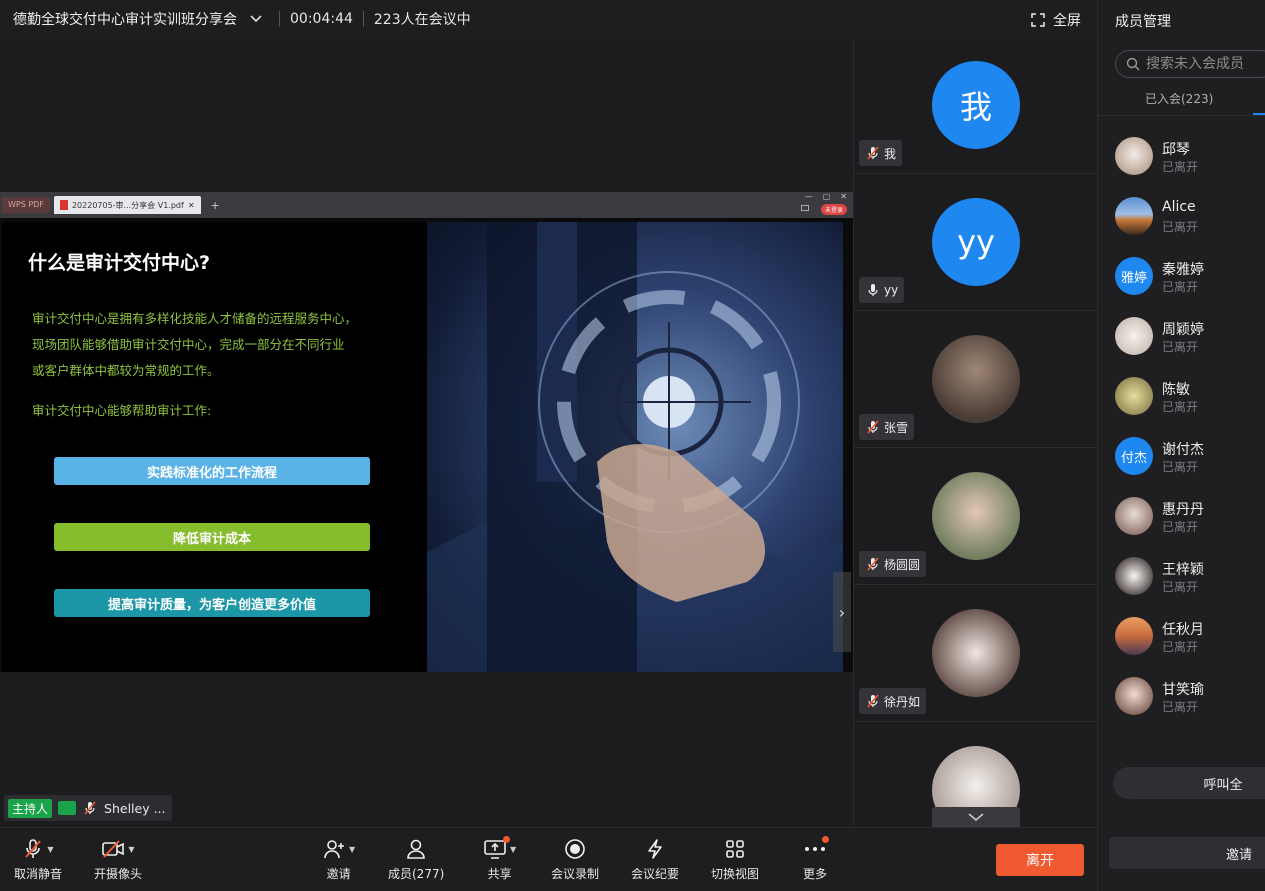 Image resolution: width=1265 pixels, height=891 pixels. What do you see at coordinates (881, 153) in the screenshot?
I see `tile-name-tag: 我` at bounding box center [881, 153].